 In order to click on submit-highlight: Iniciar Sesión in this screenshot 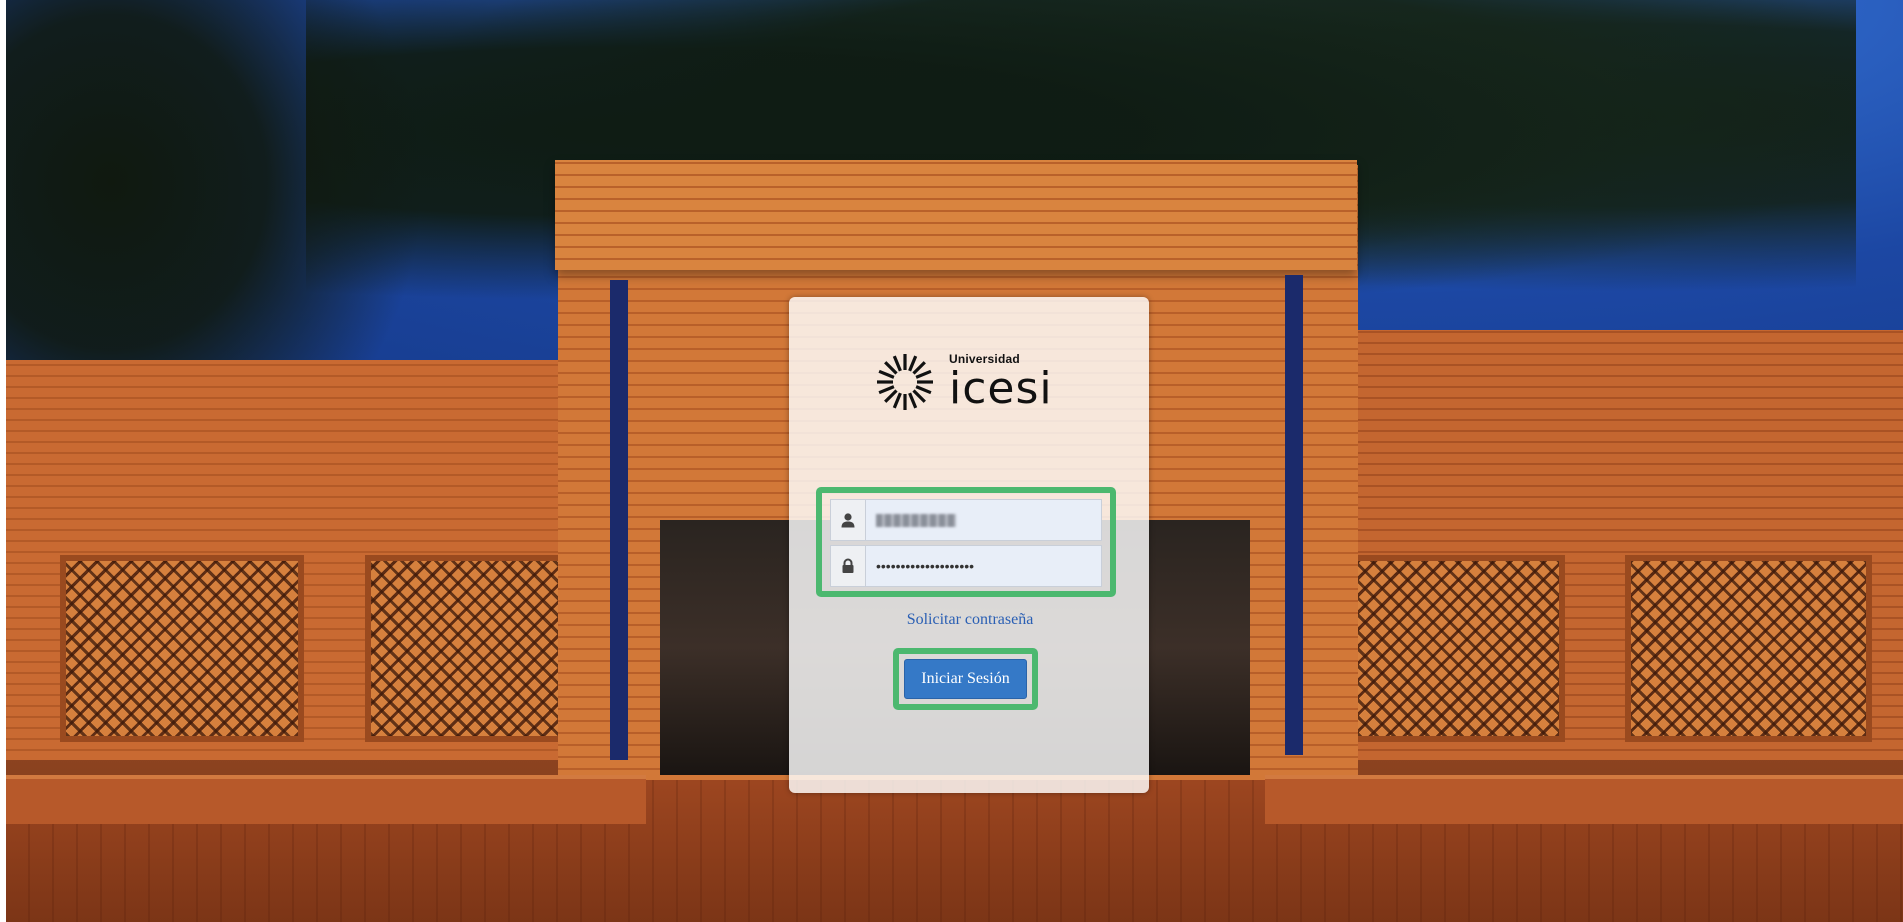, I will do `click(965, 679)`.